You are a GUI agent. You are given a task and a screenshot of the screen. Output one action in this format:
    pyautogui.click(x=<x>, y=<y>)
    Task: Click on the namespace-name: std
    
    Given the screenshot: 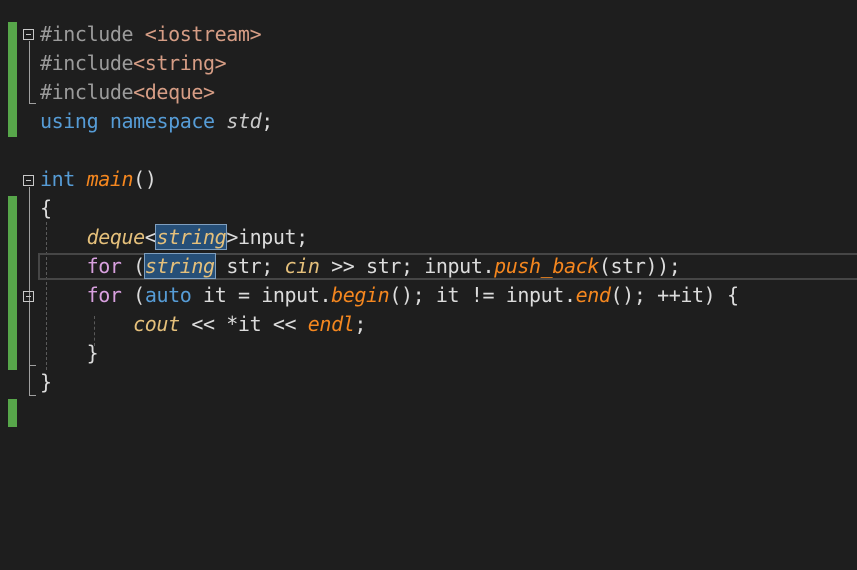 What is the action you would take?
    pyautogui.click(x=244, y=121)
    